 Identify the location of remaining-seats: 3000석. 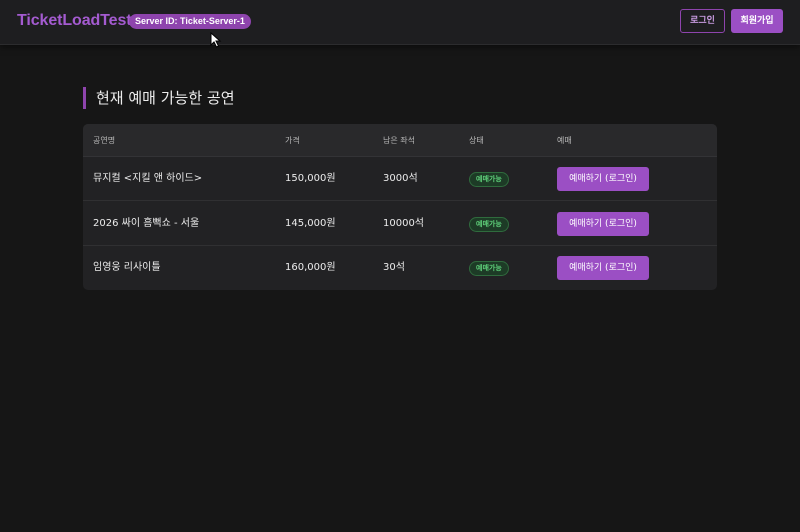
(400, 178).